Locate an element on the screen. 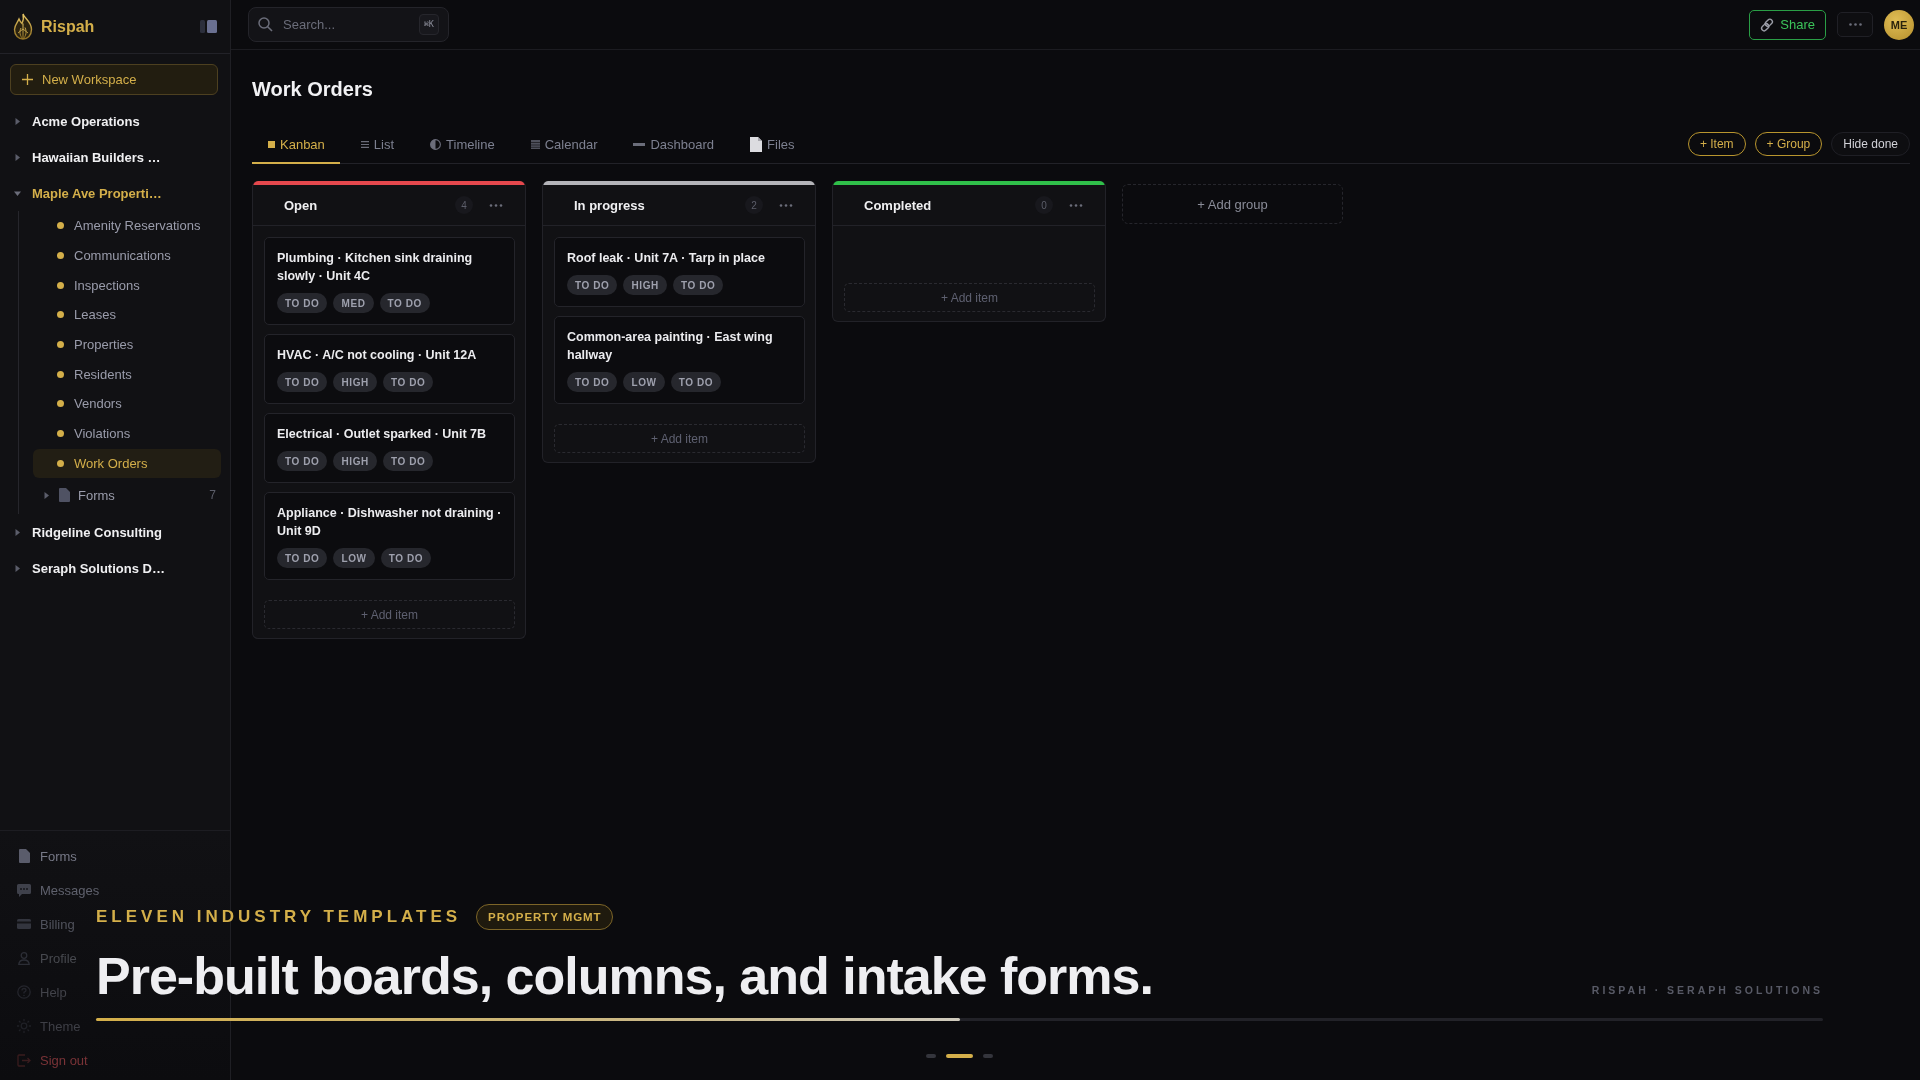 The width and height of the screenshot is (1920, 1080). work-order-card: Appliance · Dishwasher not draining · Unit 9D TO DO LOW TO DO is located at coordinates (389, 536).